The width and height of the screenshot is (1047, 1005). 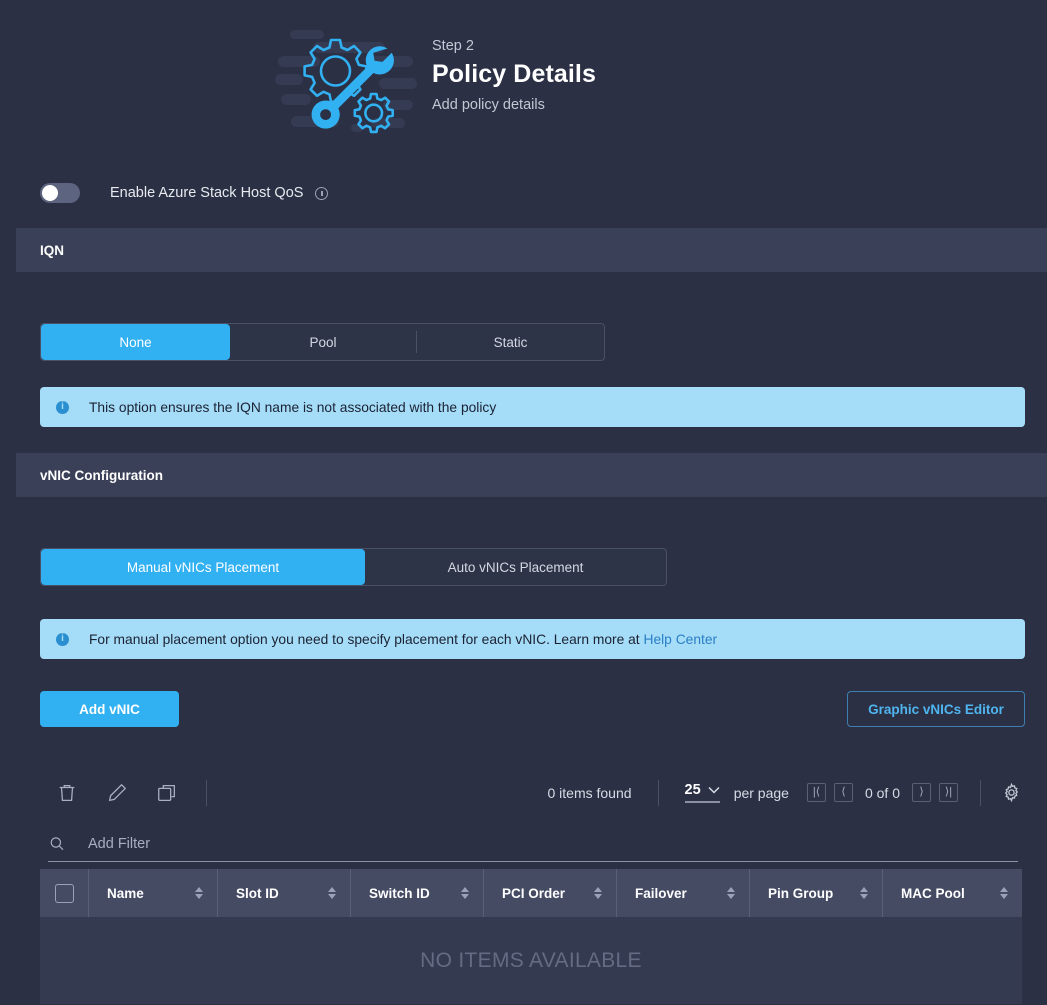 What do you see at coordinates (661, 893) in the screenshot?
I see `column-header-failover-label: Failover` at bounding box center [661, 893].